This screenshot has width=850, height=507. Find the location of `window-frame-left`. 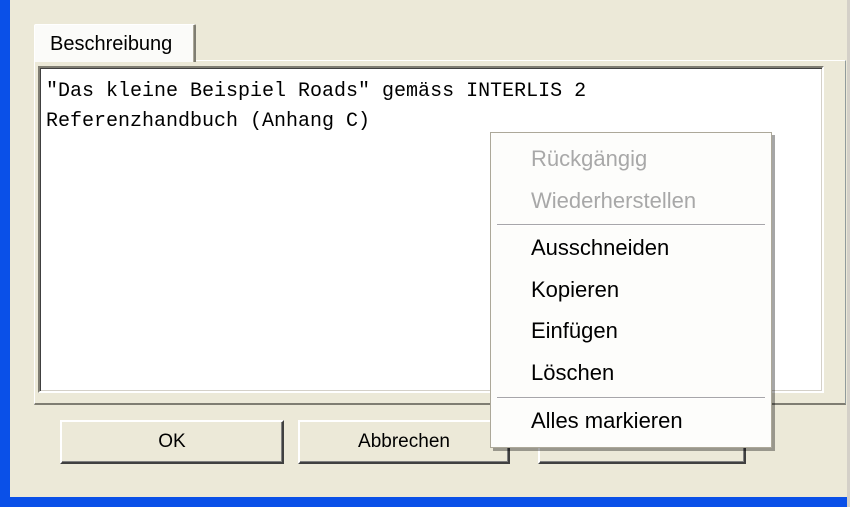

window-frame-left is located at coordinates (5, 253).